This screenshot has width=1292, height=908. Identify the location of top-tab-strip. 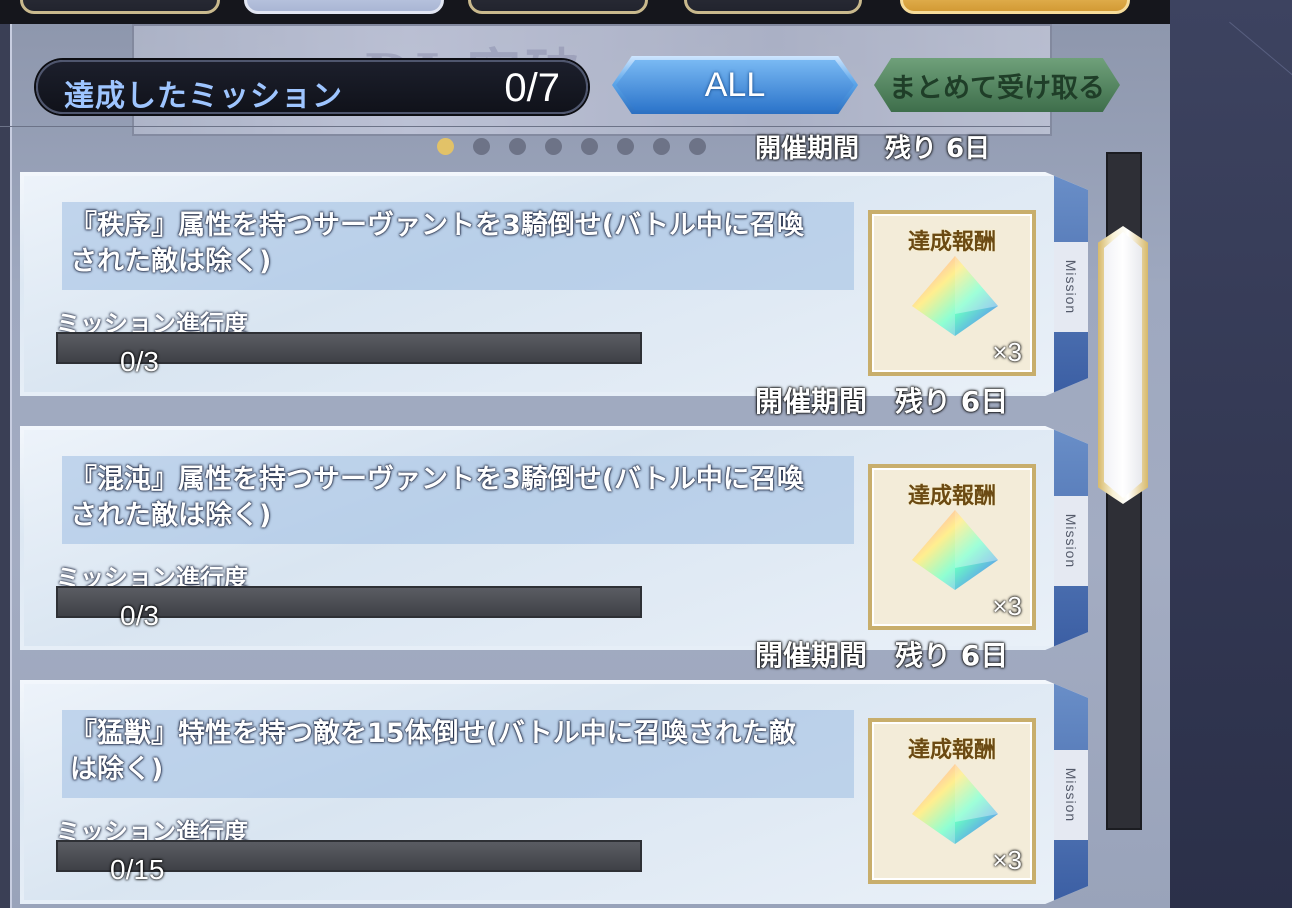
(585, 12).